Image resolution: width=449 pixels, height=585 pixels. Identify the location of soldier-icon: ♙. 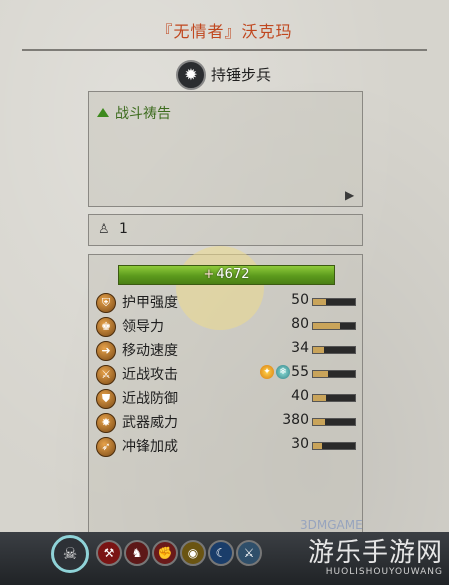
(104, 229).